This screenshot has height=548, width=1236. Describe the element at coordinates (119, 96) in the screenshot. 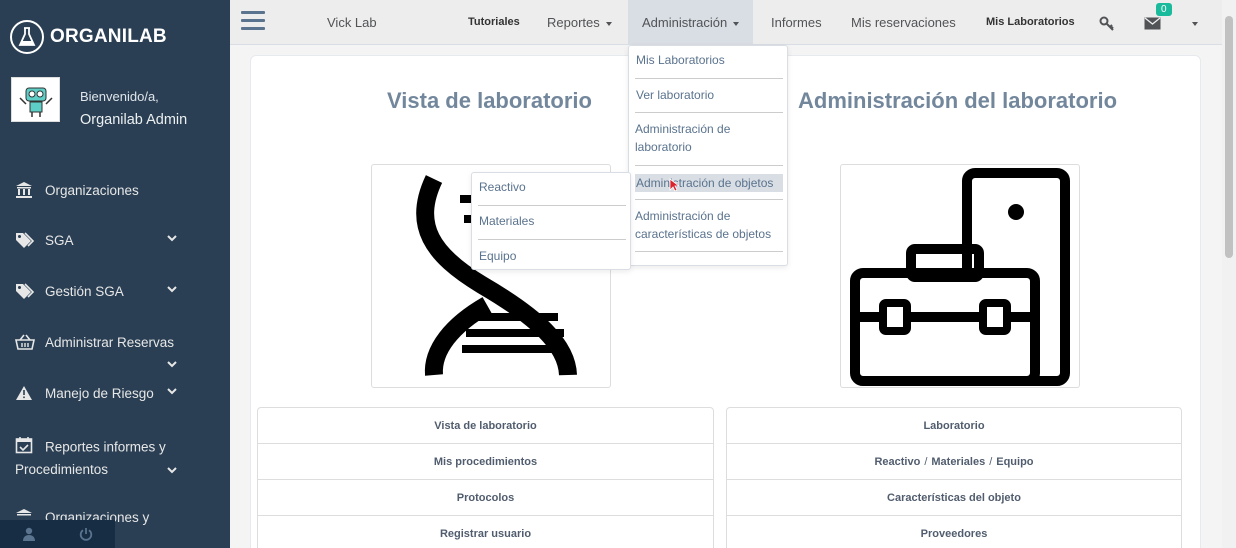

I see `welcome-text: Bienvenido/a,` at that location.